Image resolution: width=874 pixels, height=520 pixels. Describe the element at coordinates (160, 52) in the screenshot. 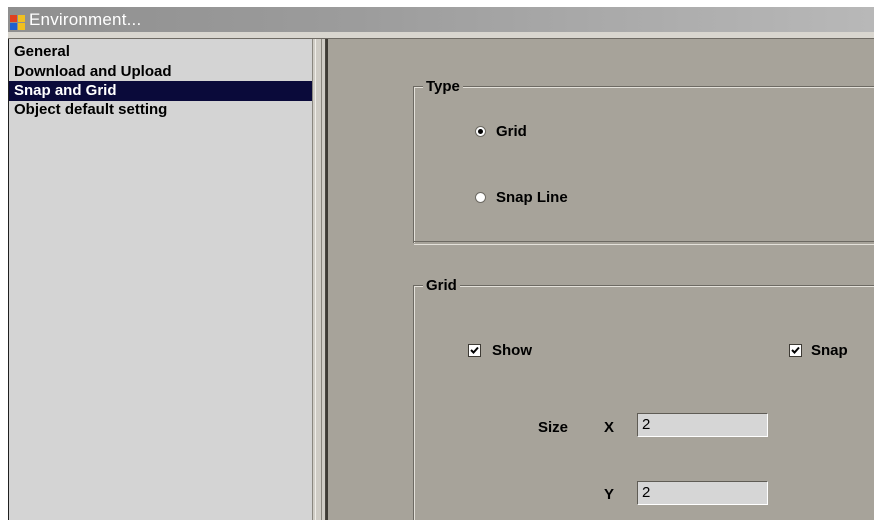

I see `nav-item-general: General` at that location.